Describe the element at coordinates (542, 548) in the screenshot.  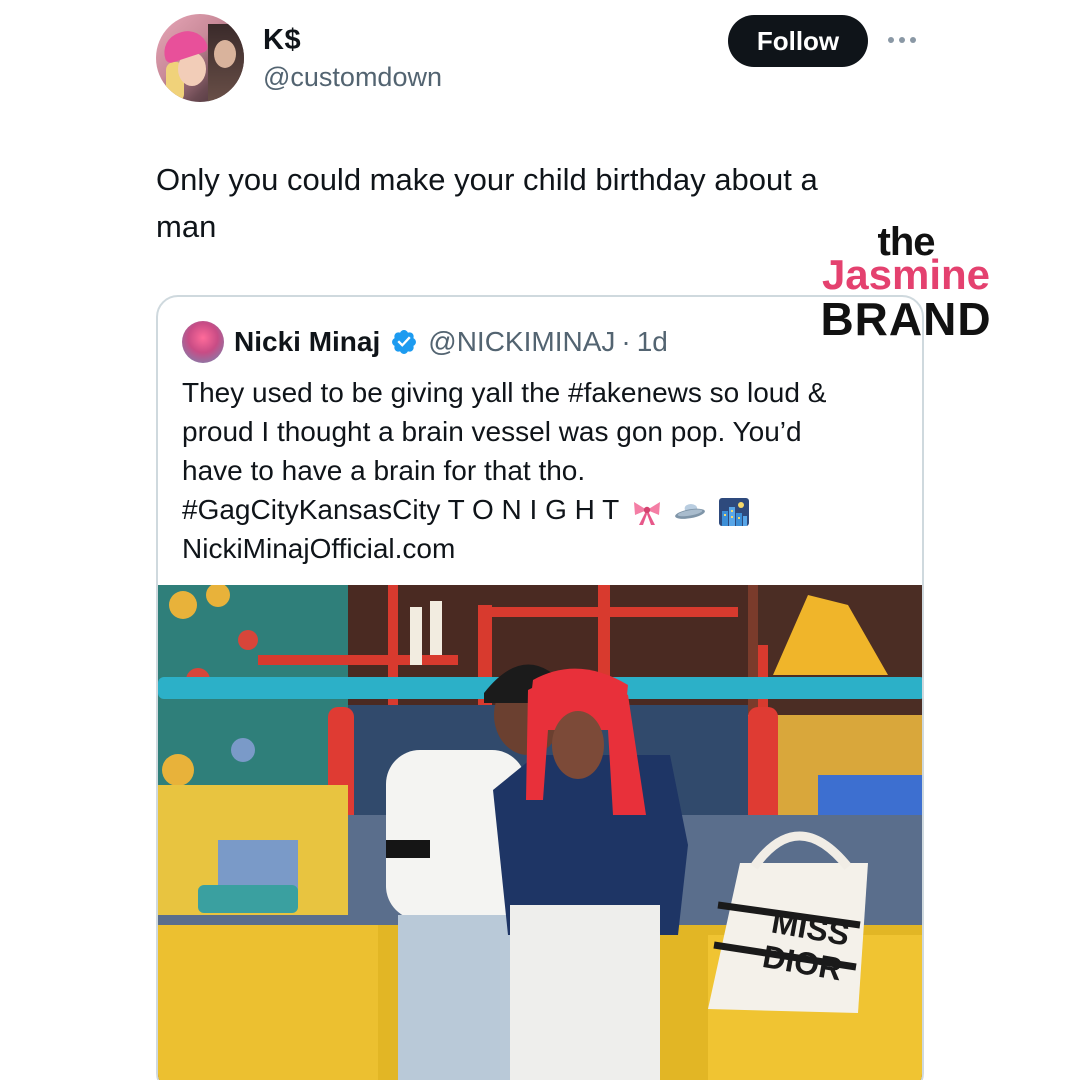
I see `quoted-text-link: NickiMinajOfficial.com` at that location.